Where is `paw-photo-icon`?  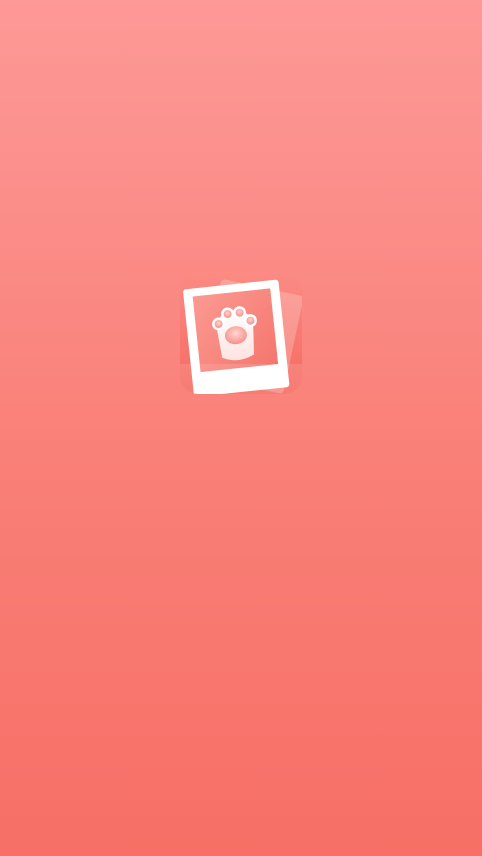 paw-photo-icon is located at coordinates (241, 333).